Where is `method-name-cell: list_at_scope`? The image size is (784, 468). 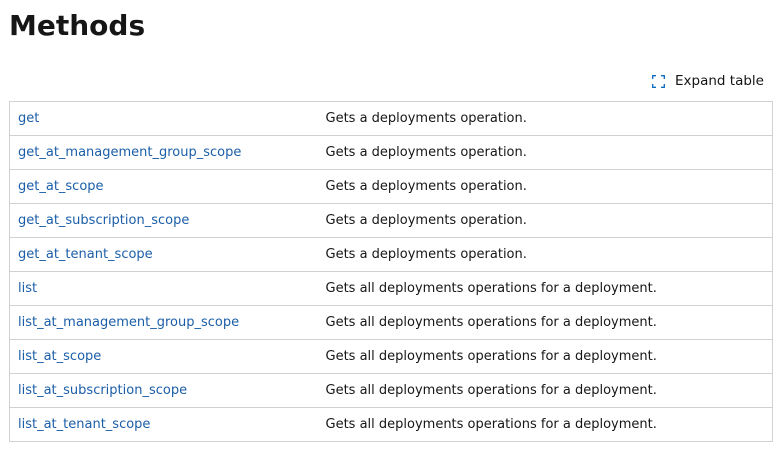
method-name-cell: list_at_scope is located at coordinates (163, 356).